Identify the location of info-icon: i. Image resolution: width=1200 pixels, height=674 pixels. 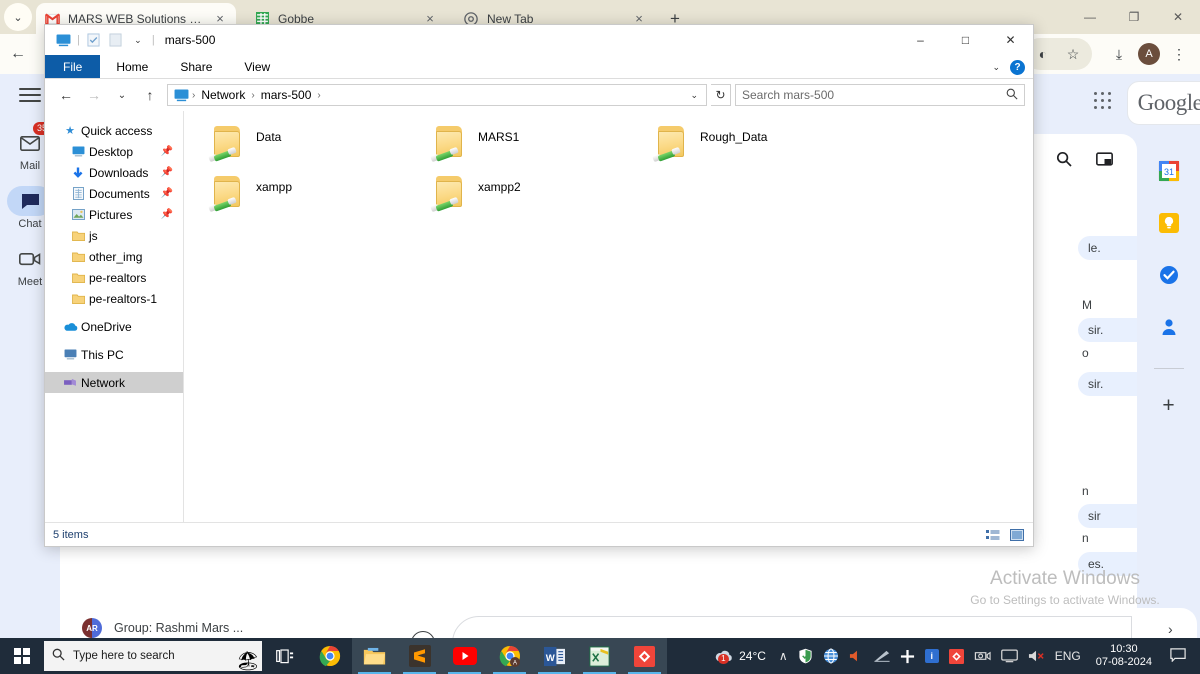
(932, 656).